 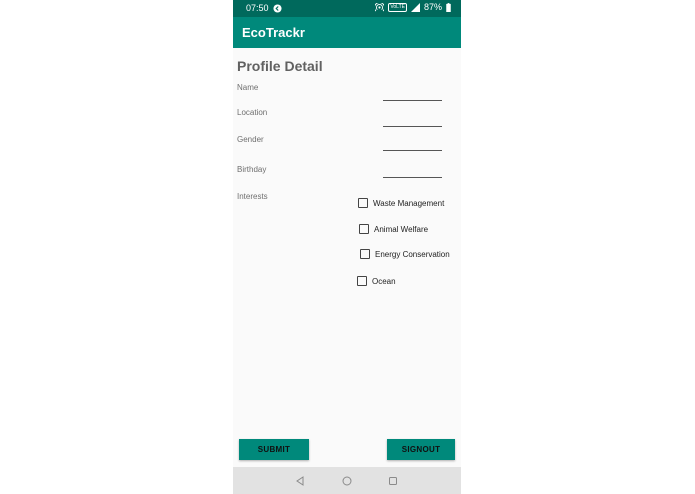 I want to click on signout-button: SIGNOUT, so click(x=421, y=449).